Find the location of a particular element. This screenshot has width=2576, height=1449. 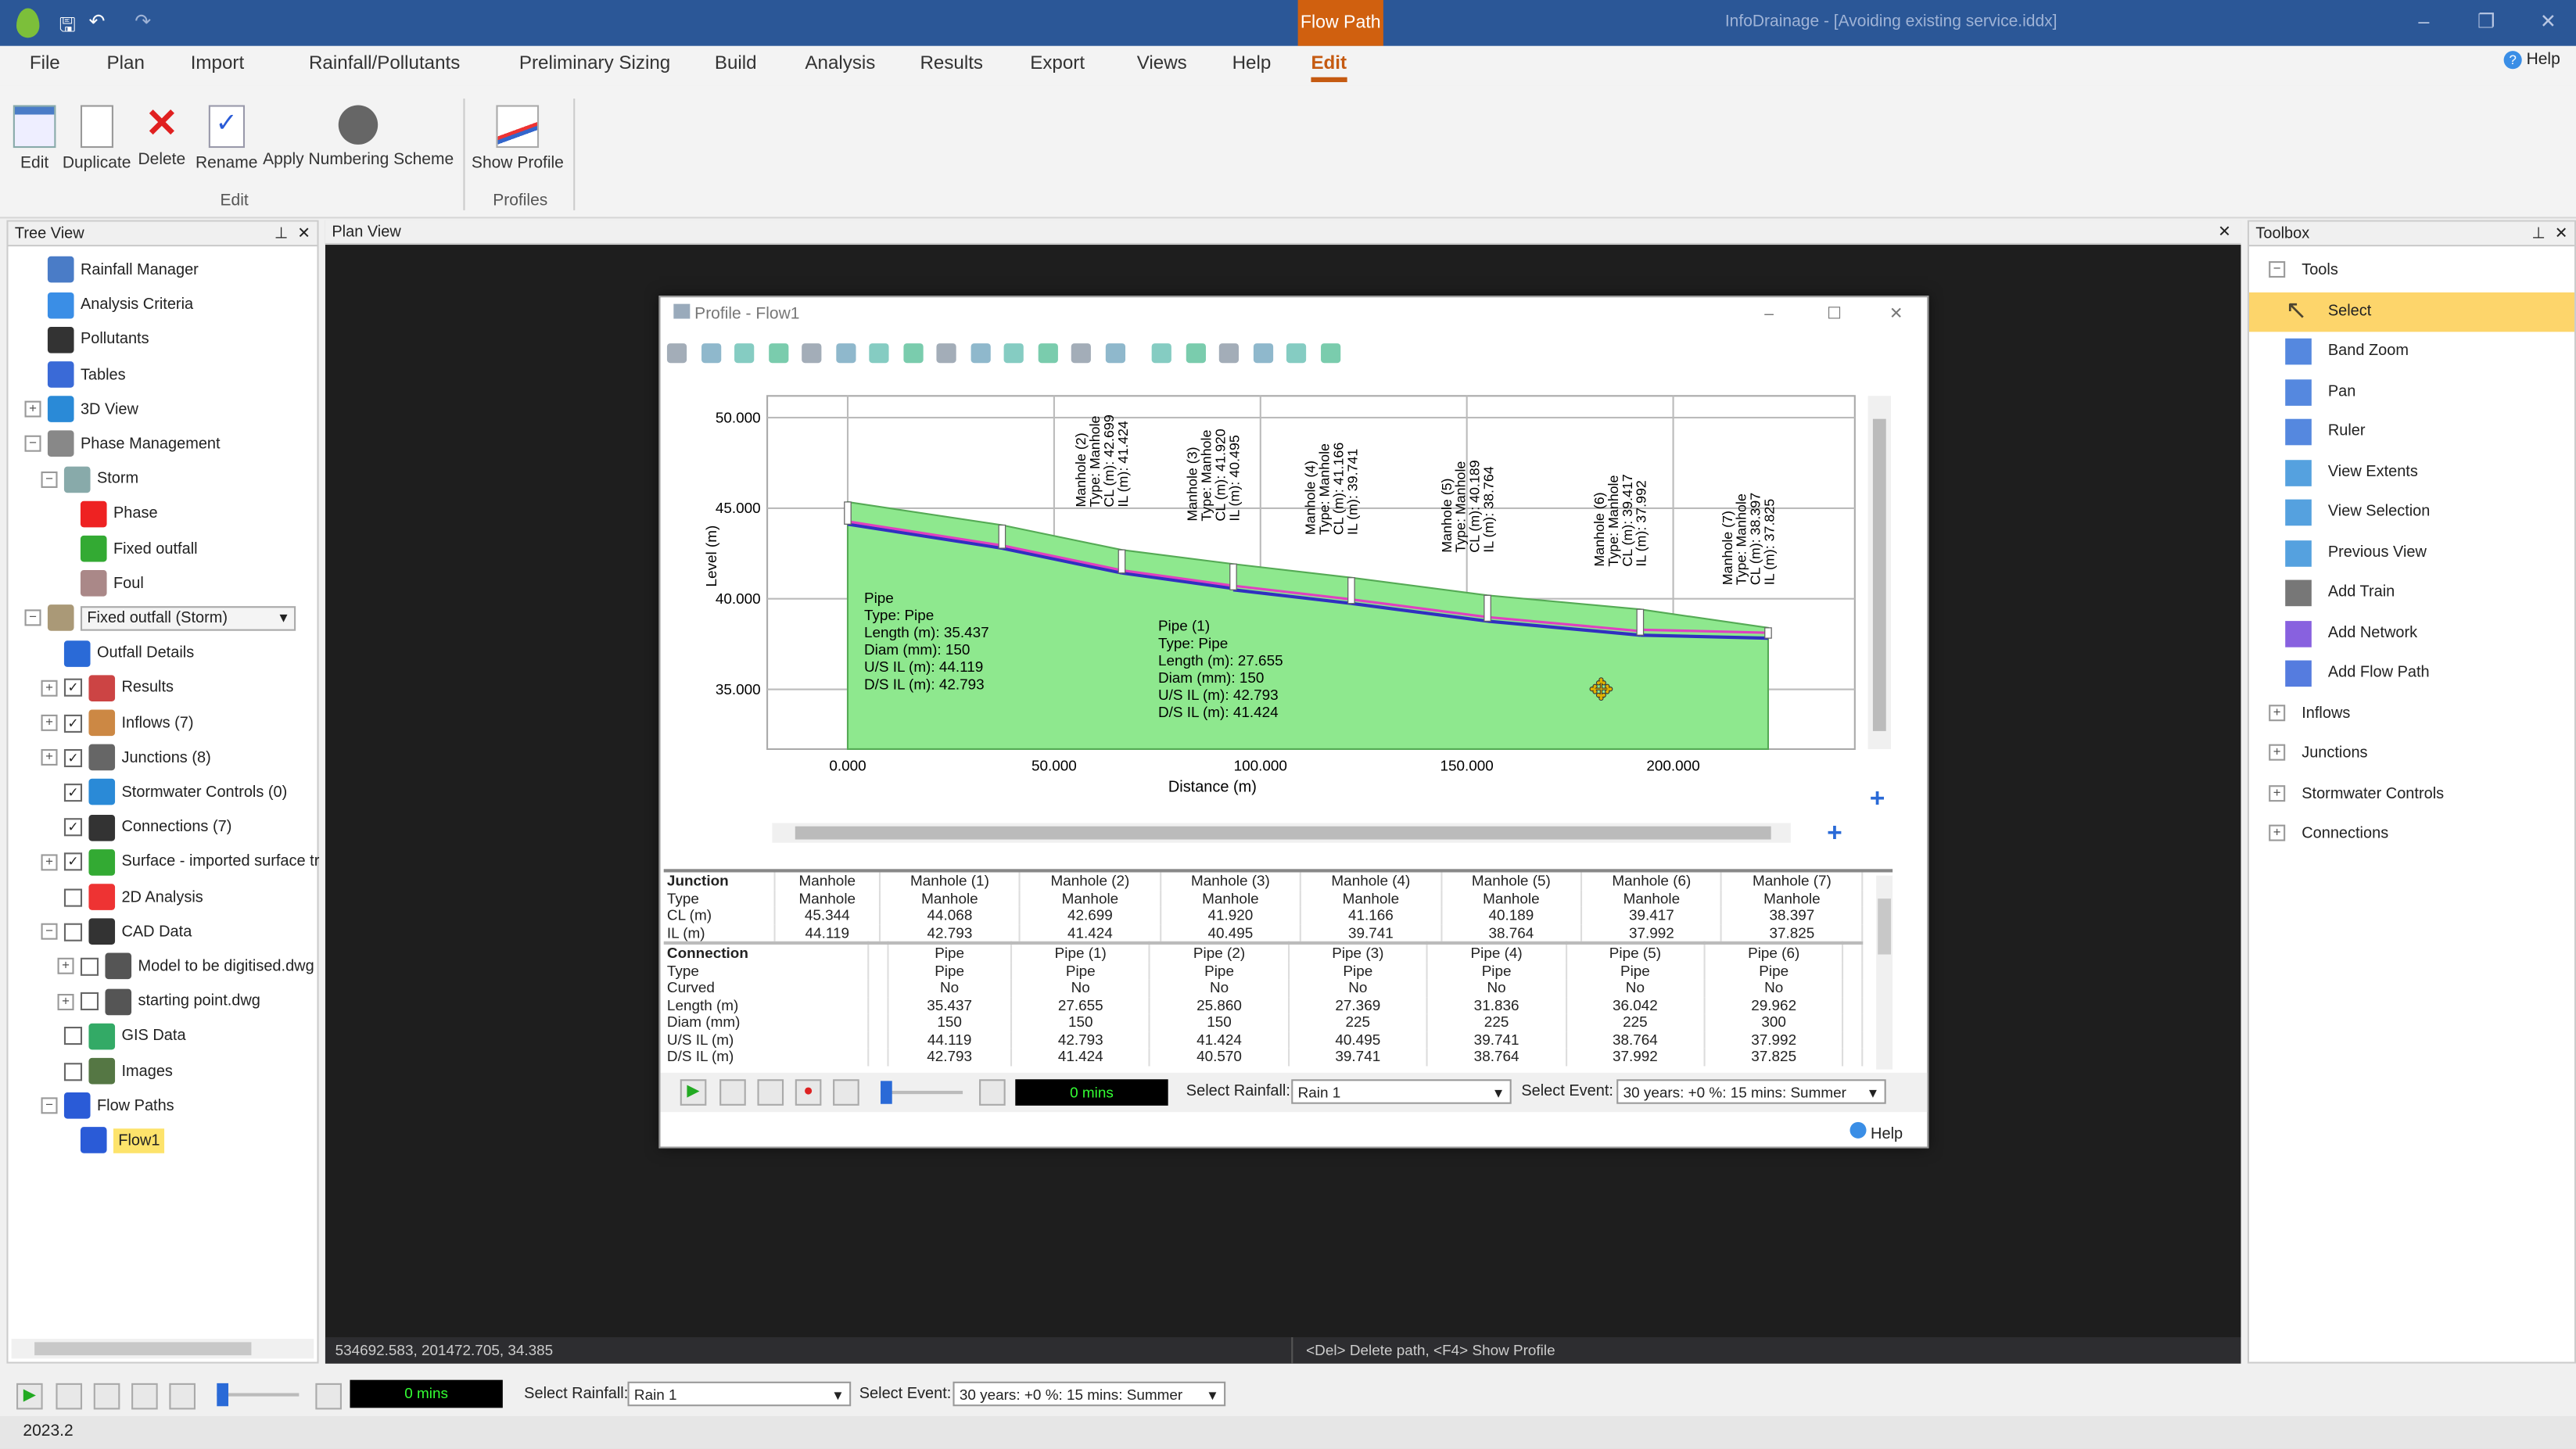

labels-icon is located at coordinates (1047, 353).